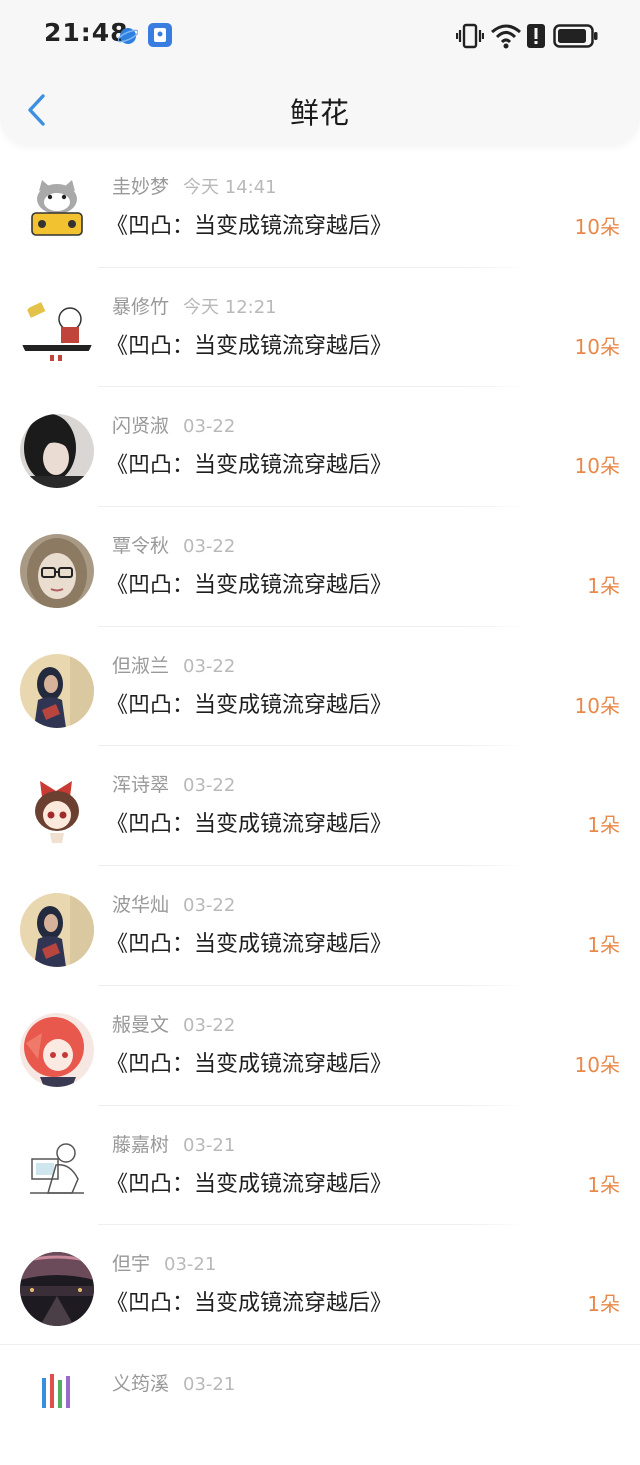 The width and height of the screenshot is (640, 1465). What do you see at coordinates (140, 426) in the screenshot?
I see `user-name: 闪贤淑` at bounding box center [140, 426].